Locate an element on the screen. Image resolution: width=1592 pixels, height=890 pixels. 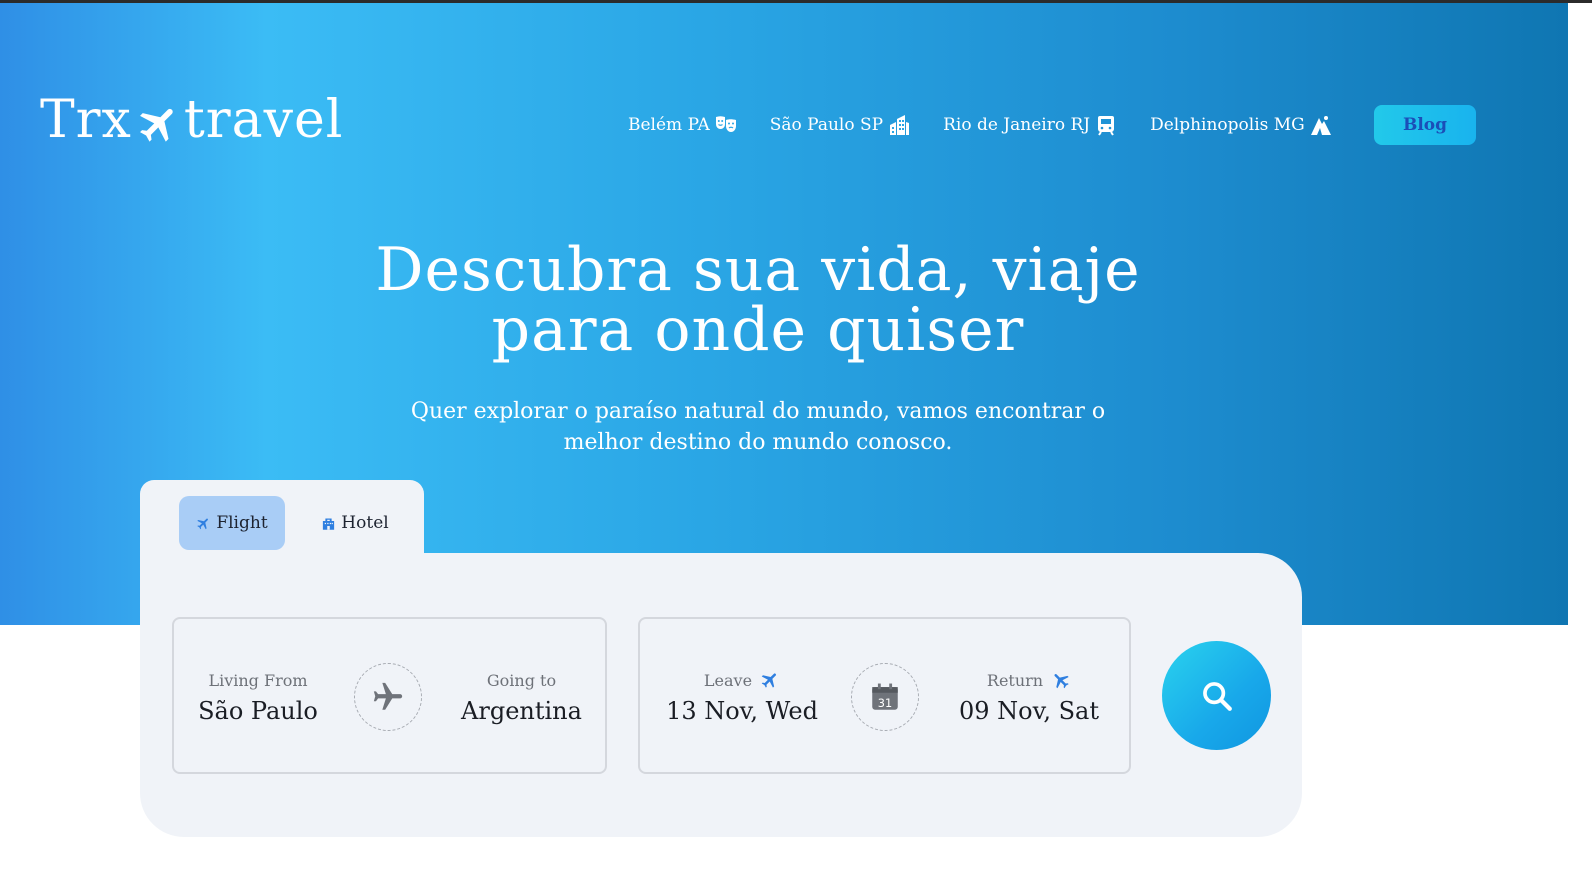
leave-label: Leave is located at coordinates (728, 680).